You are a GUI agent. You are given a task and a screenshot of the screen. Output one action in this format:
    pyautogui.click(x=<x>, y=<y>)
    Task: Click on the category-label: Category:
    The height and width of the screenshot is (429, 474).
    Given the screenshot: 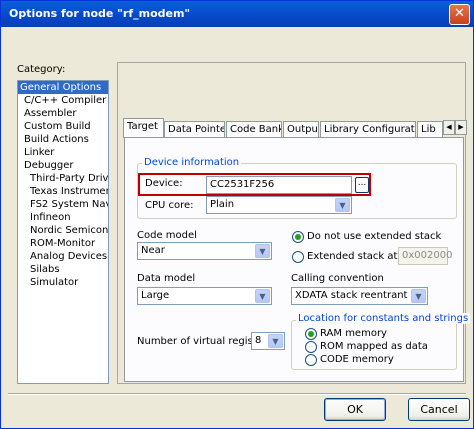 What is the action you would take?
    pyautogui.click(x=41, y=69)
    